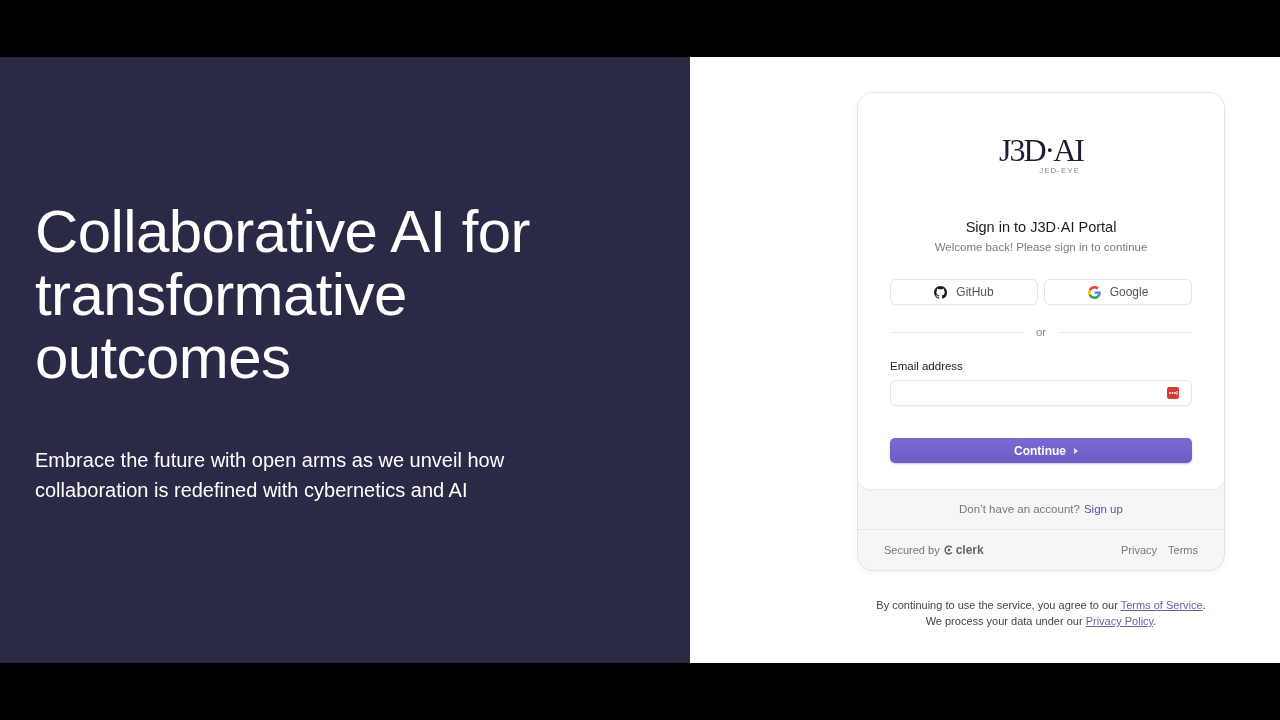 Image resolution: width=1280 pixels, height=720 pixels. What do you see at coordinates (1094, 292) in the screenshot?
I see `google-icon` at bounding box center [1094, 292].